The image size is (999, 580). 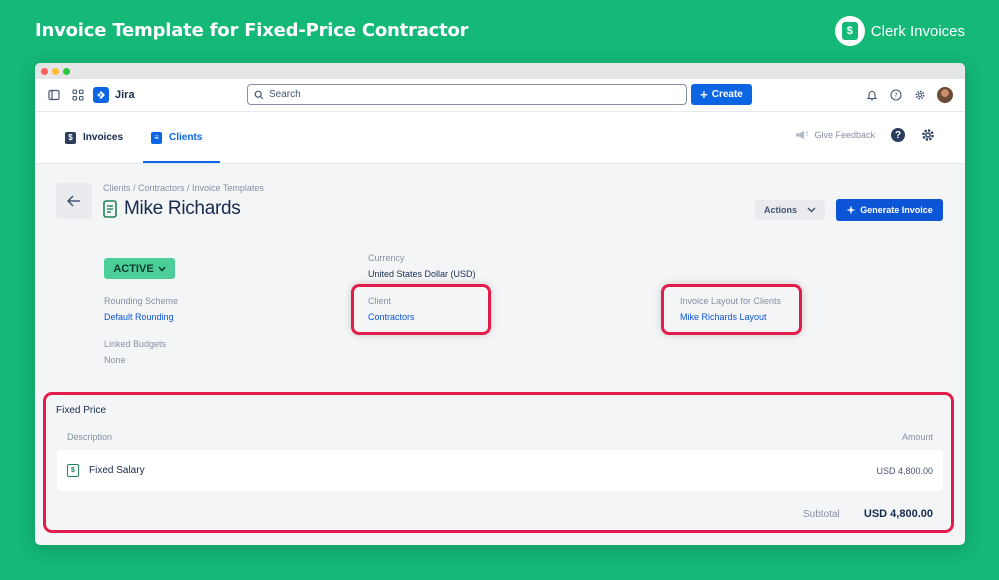 I want to click on generate-invoice-button: Generate Invoice, so click(x=889, y=210).